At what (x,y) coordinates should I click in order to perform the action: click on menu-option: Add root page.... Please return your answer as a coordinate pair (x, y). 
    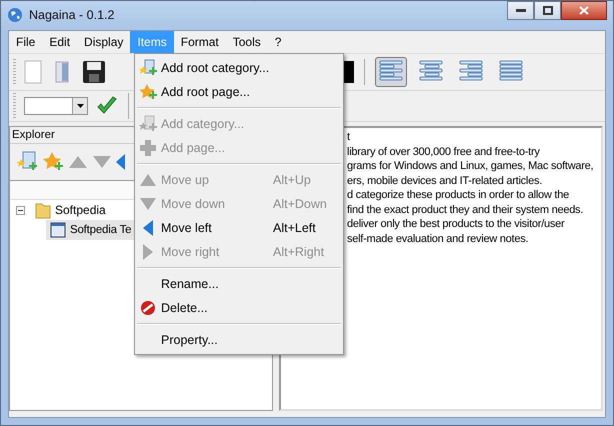
    Looking at the image, I should click on (239, 92).